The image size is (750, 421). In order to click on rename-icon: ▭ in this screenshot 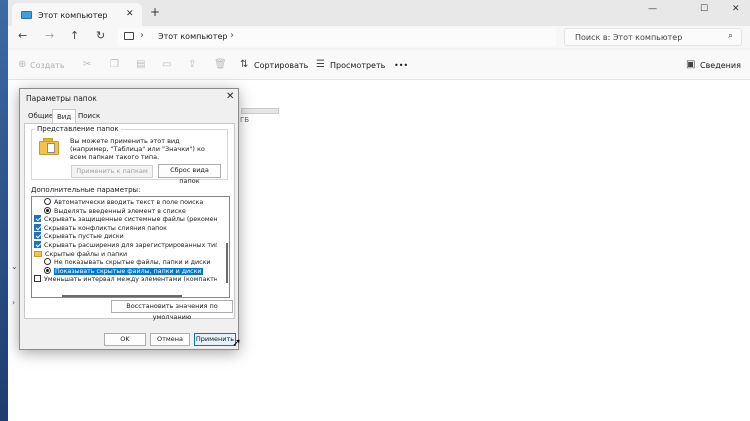, I will do `click(166, 64)`.